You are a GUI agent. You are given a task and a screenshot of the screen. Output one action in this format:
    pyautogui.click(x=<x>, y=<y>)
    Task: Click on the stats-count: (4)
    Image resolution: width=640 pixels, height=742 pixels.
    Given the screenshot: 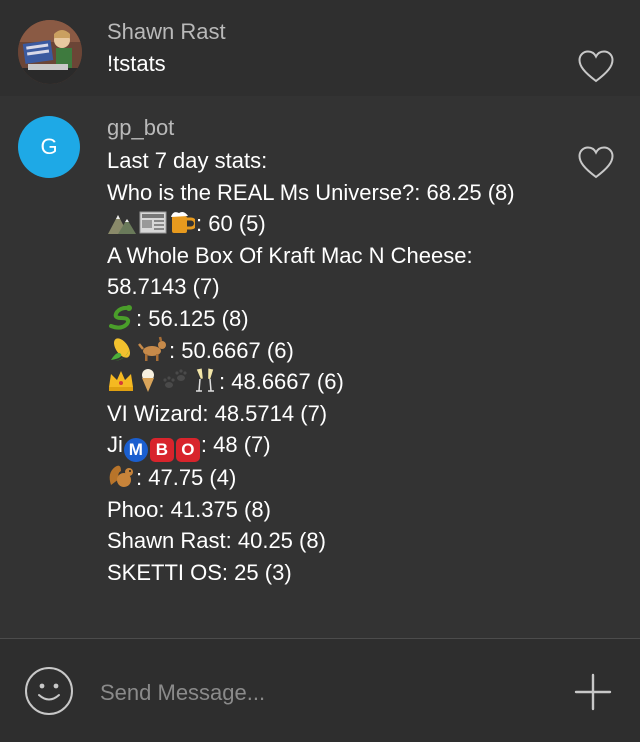 What is the action you would take?
    pyautogui.click(x=223, y=478)
    